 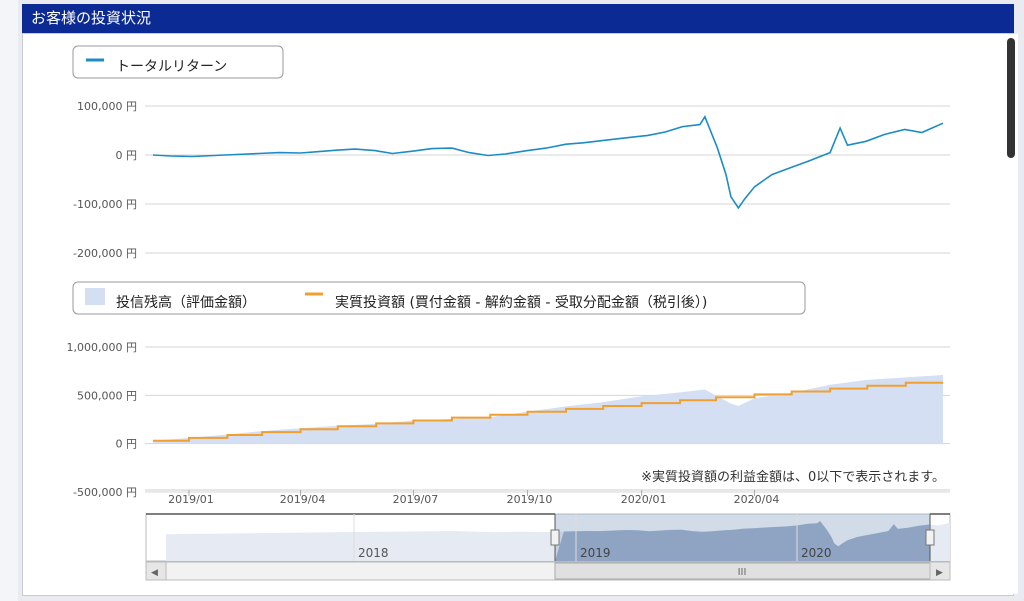 What do you see at coordinates (95, 296) in the screenshot?
I see `balance-legend-swatch` at bounding box center [95, 296].